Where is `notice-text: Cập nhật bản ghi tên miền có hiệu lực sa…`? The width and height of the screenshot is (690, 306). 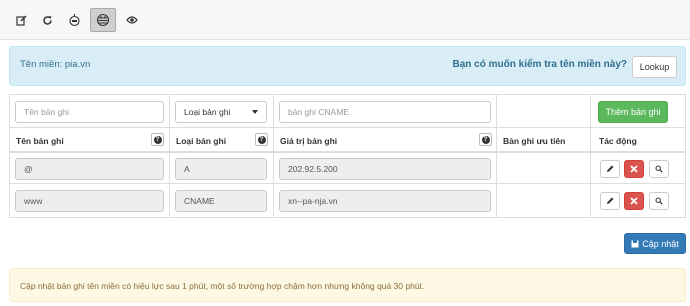
notice-text: Cập nhật bản ghi tên miền có hiệu lực sa… is located at coordinates (222, 286).